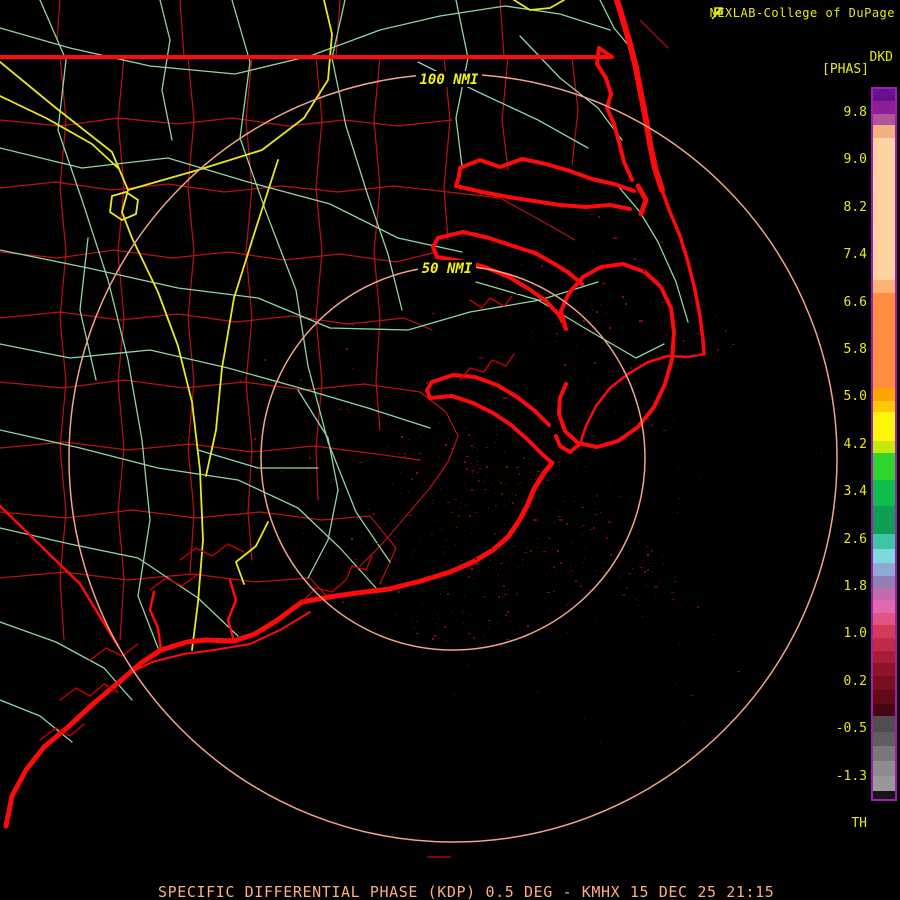 The height and width of the screenshot is (900, 900). What do you see at coordinates (855, 492) in the screenshot?
I see `colorbar-label: 3.4` at bounding box center [855, 492].